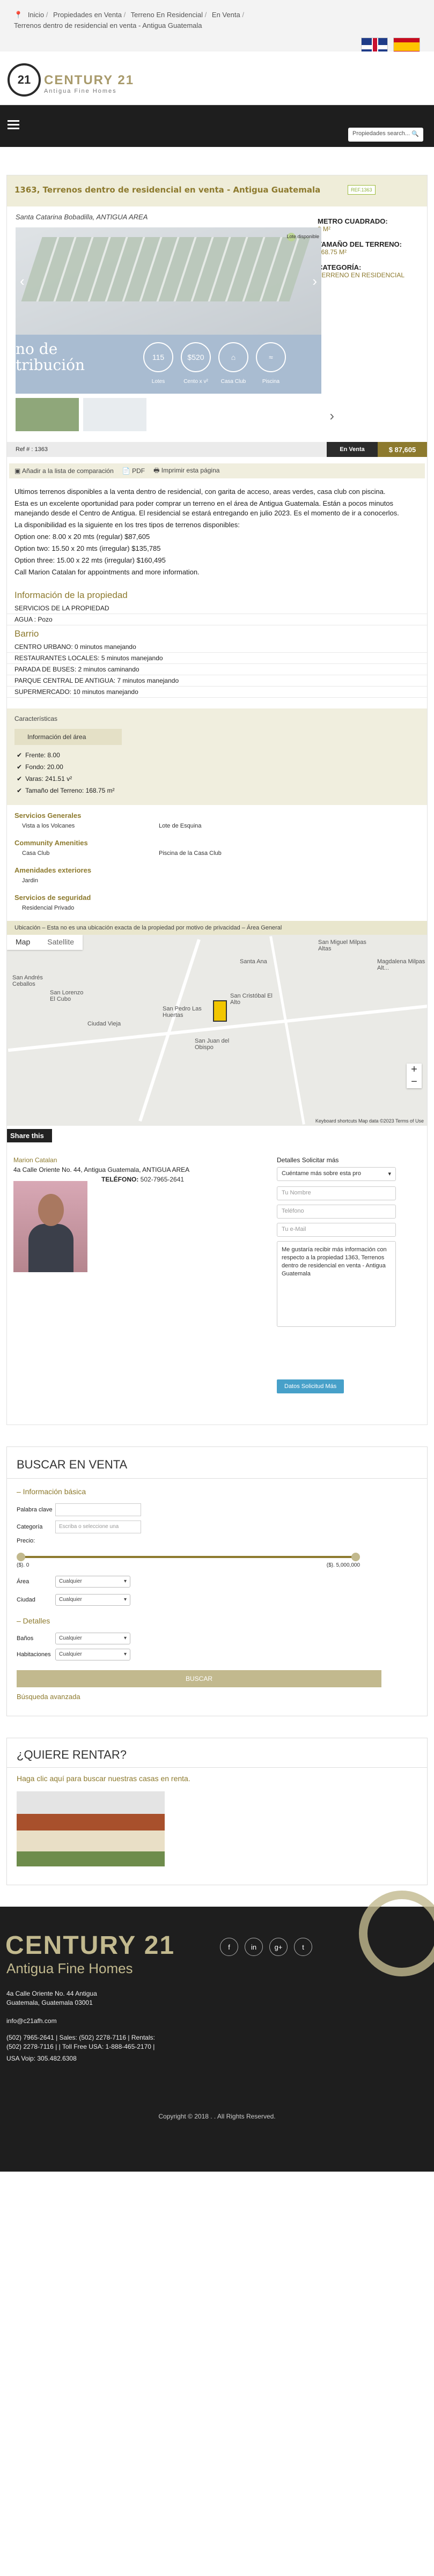 This screenshot has width=434, height=2576. What do you see at coordinates (278, 1947) in the screenshot?
I see `google-plus-icon: g+` at bounding box center [278, 1947].